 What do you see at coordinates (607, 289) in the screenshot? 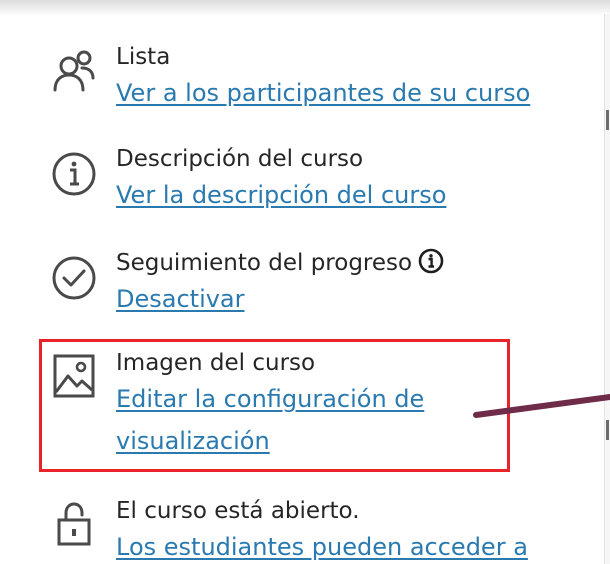
I see `right-panel-edge` at bounding box center [607, 289].